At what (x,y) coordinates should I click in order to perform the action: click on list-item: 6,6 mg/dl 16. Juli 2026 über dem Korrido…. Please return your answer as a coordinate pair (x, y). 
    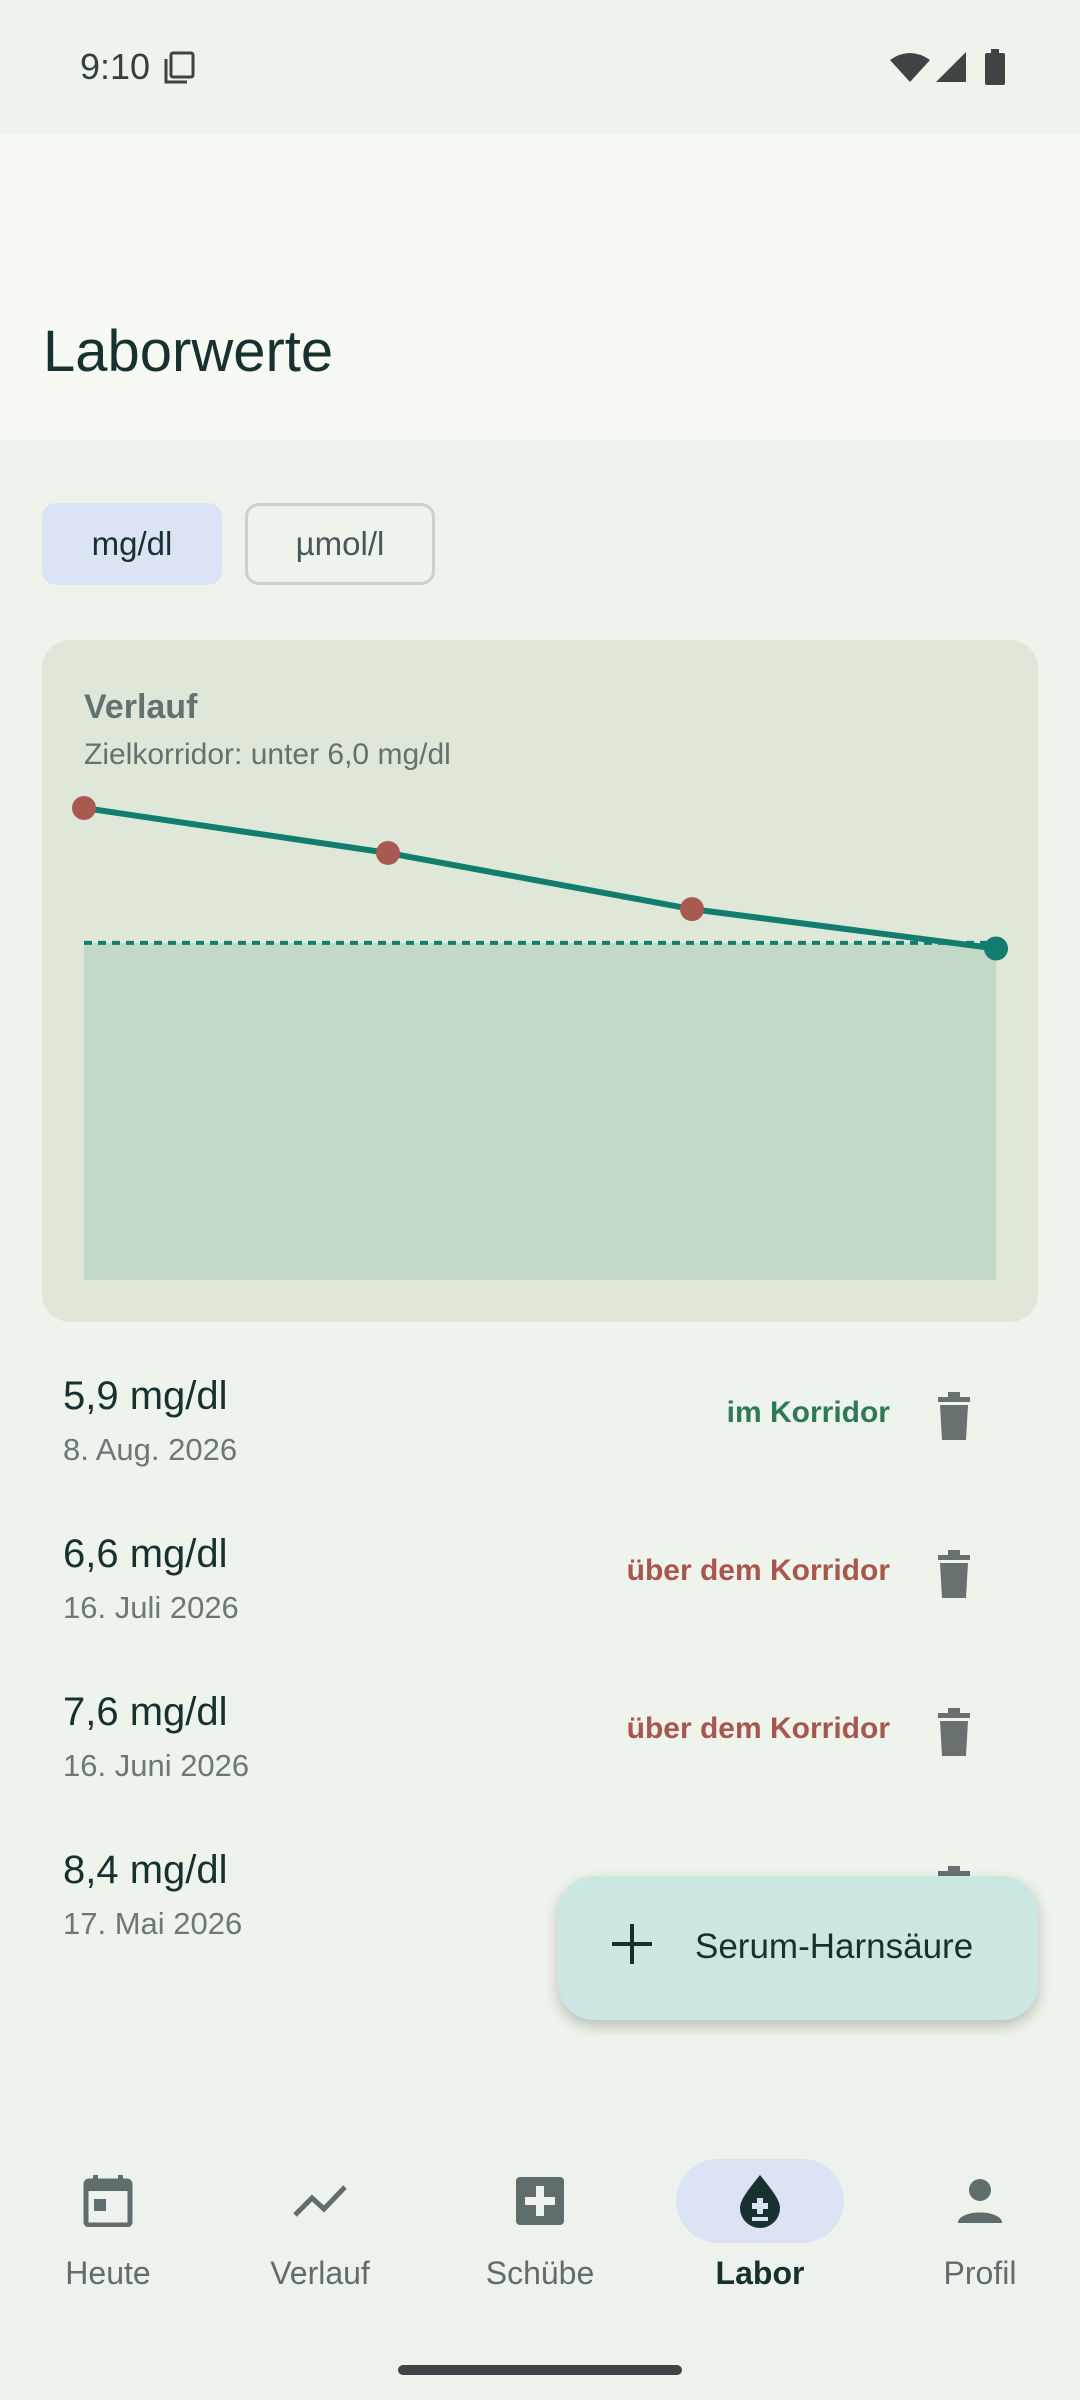
    Looking at the image, I should click on (540, 1587).